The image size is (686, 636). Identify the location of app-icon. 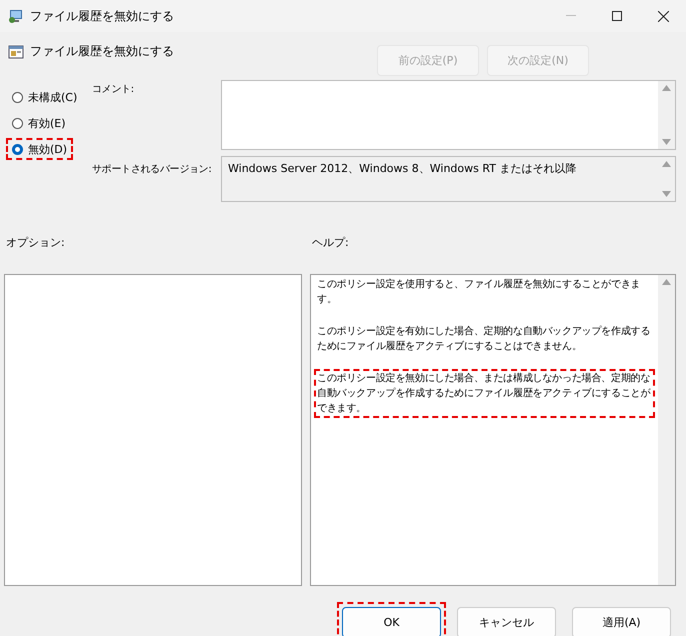
(16, 16).